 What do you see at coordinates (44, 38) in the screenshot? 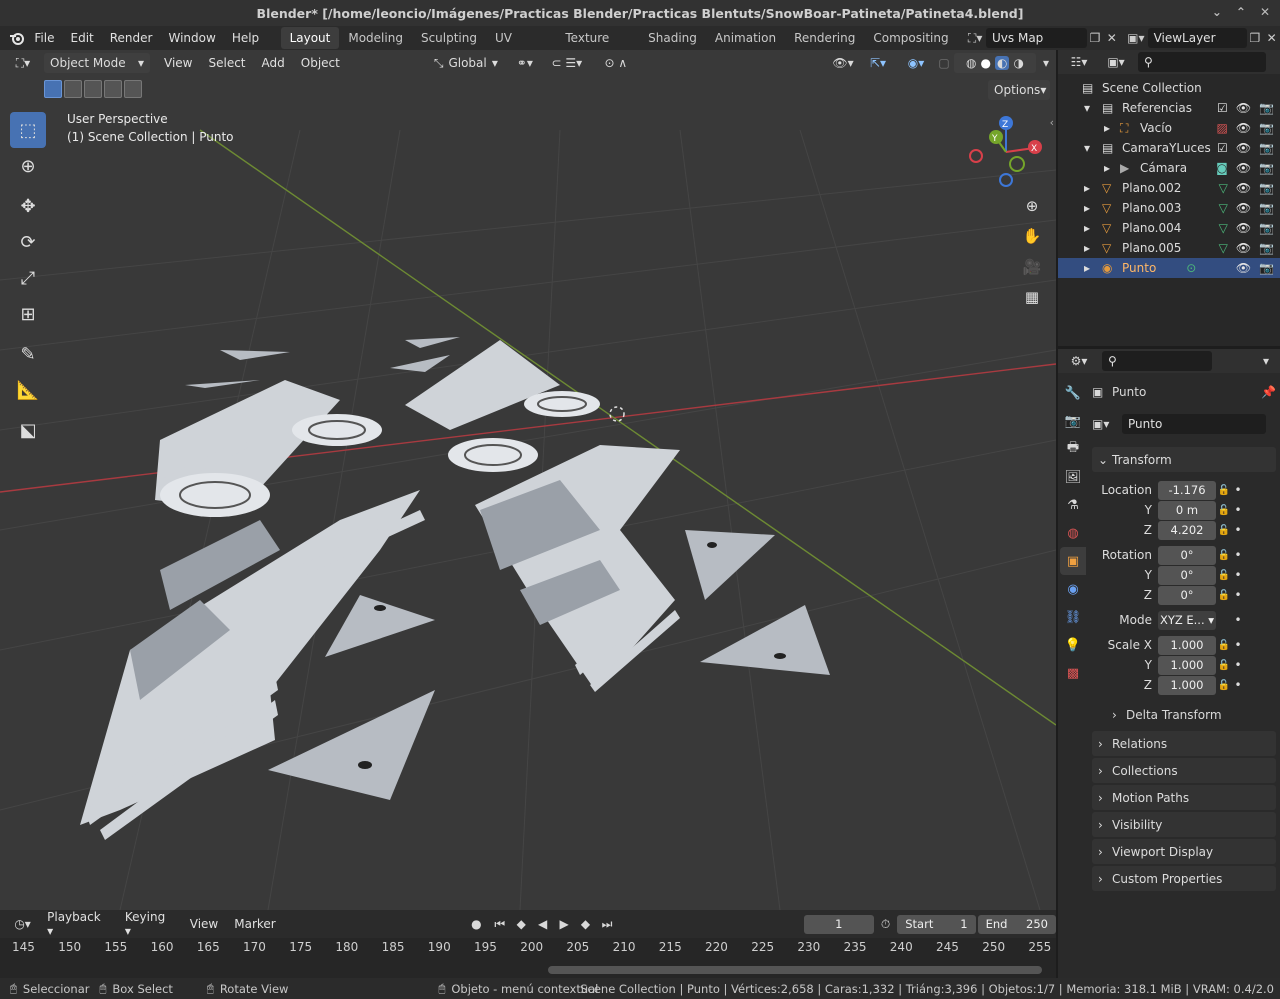
I see `menu-file: File` at bounding box center [44, 38].